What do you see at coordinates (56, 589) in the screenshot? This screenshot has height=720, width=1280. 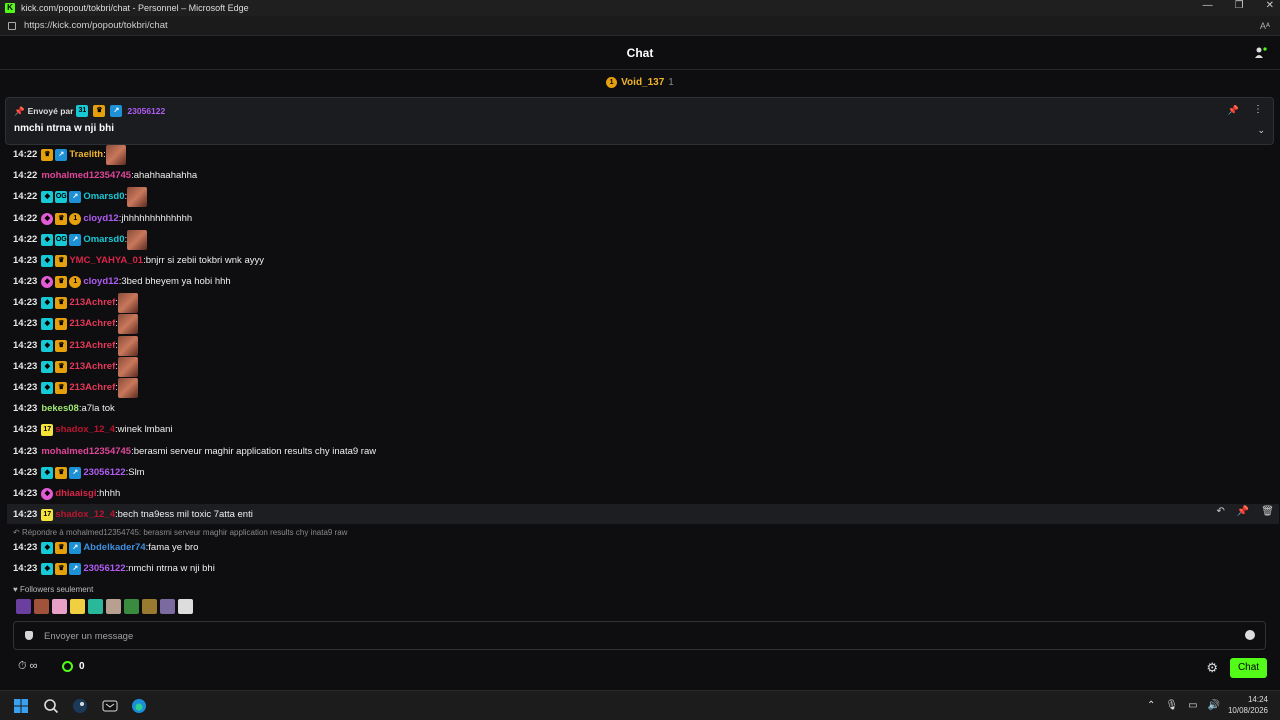 I see `followers-only-label: Followers seulement` at bounding box center [56, 589].